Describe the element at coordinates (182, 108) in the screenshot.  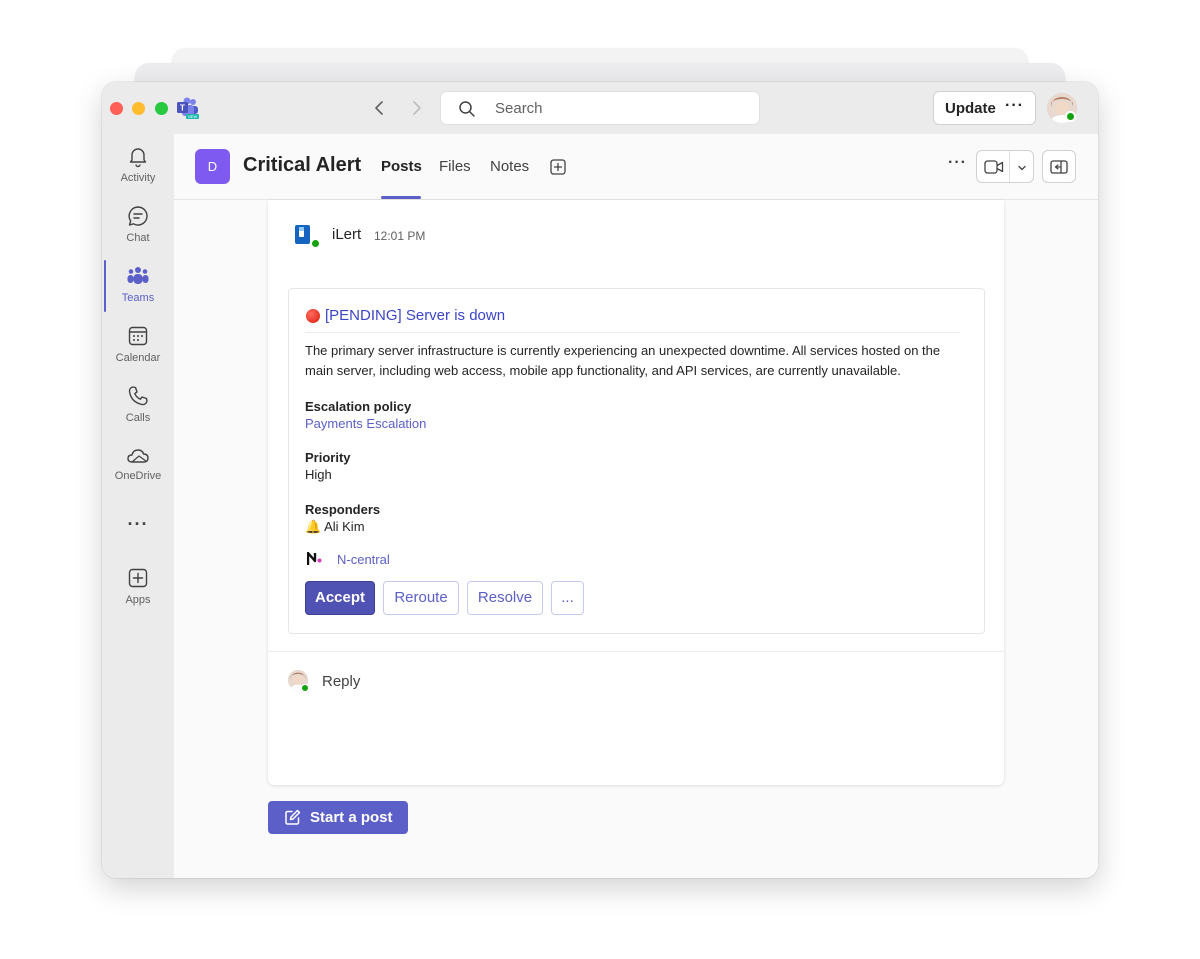
I see `svg-text: T` at that location.